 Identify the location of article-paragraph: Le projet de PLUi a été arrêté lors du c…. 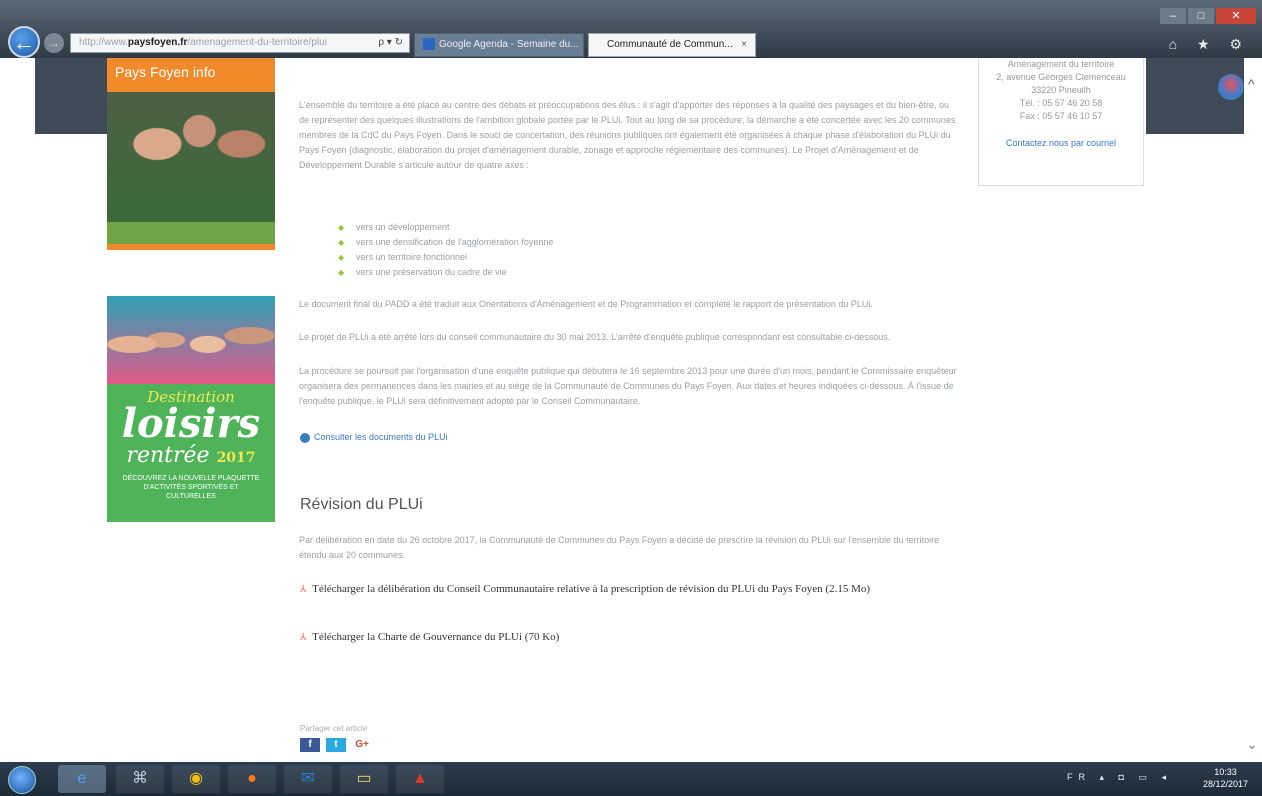
(595, 337).